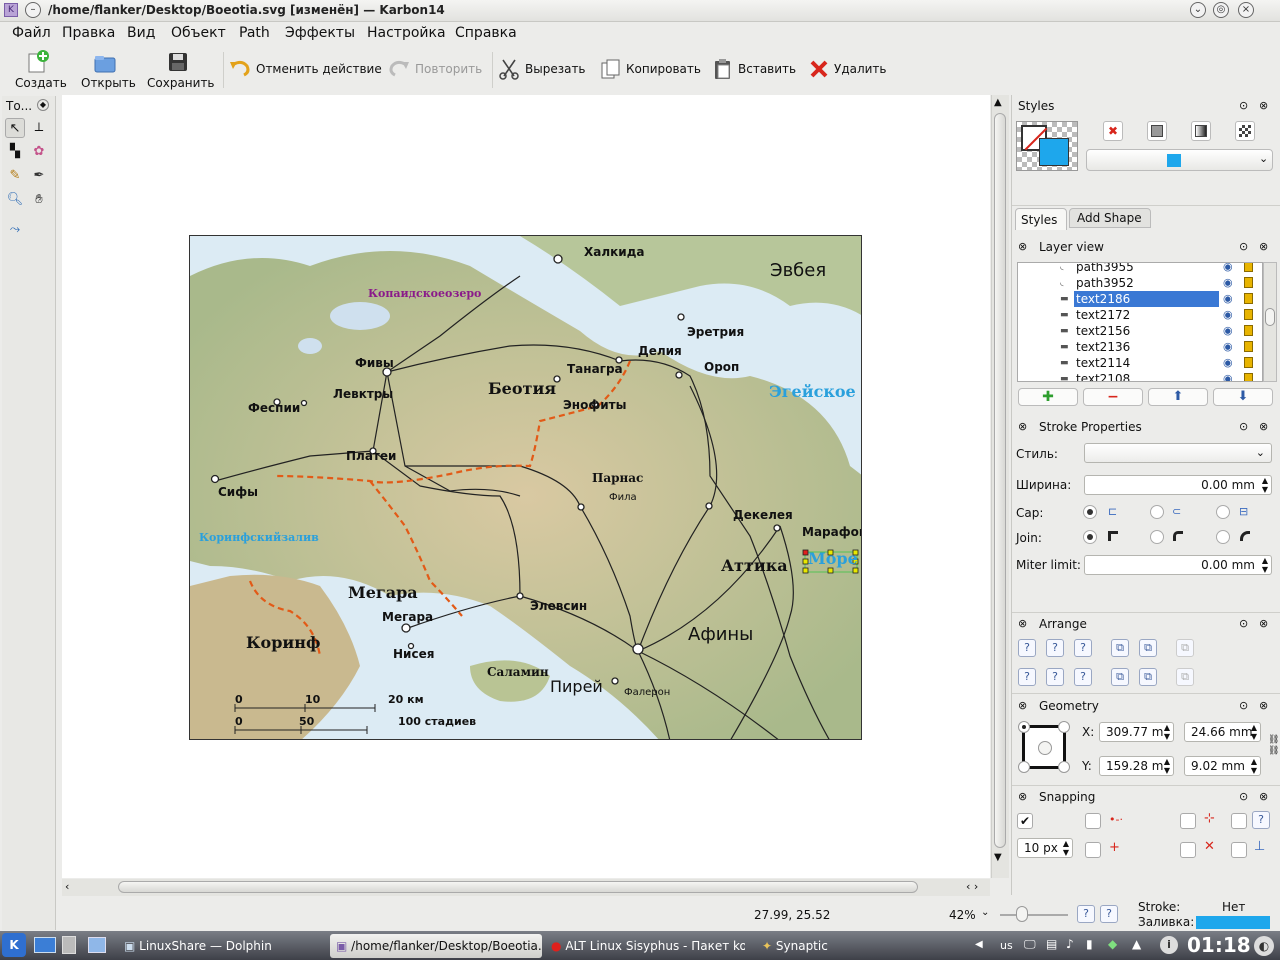 Image resolution: width=1280 pixels, height=960 pixels. I want to click on zoom-dropdown-icon: ⌄, so click(985, 912).